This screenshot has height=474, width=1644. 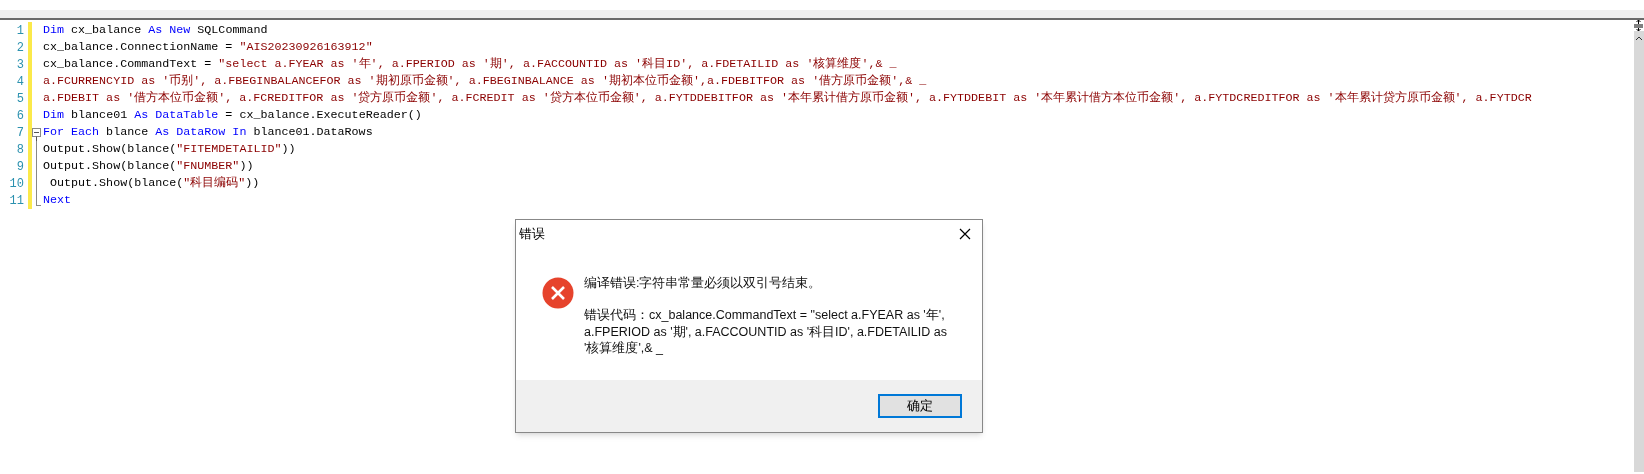 What do you see at coordinates (1639, 38) in the screenshot?
I see `scroll-up-icon` at bounding box center [1639, 38].